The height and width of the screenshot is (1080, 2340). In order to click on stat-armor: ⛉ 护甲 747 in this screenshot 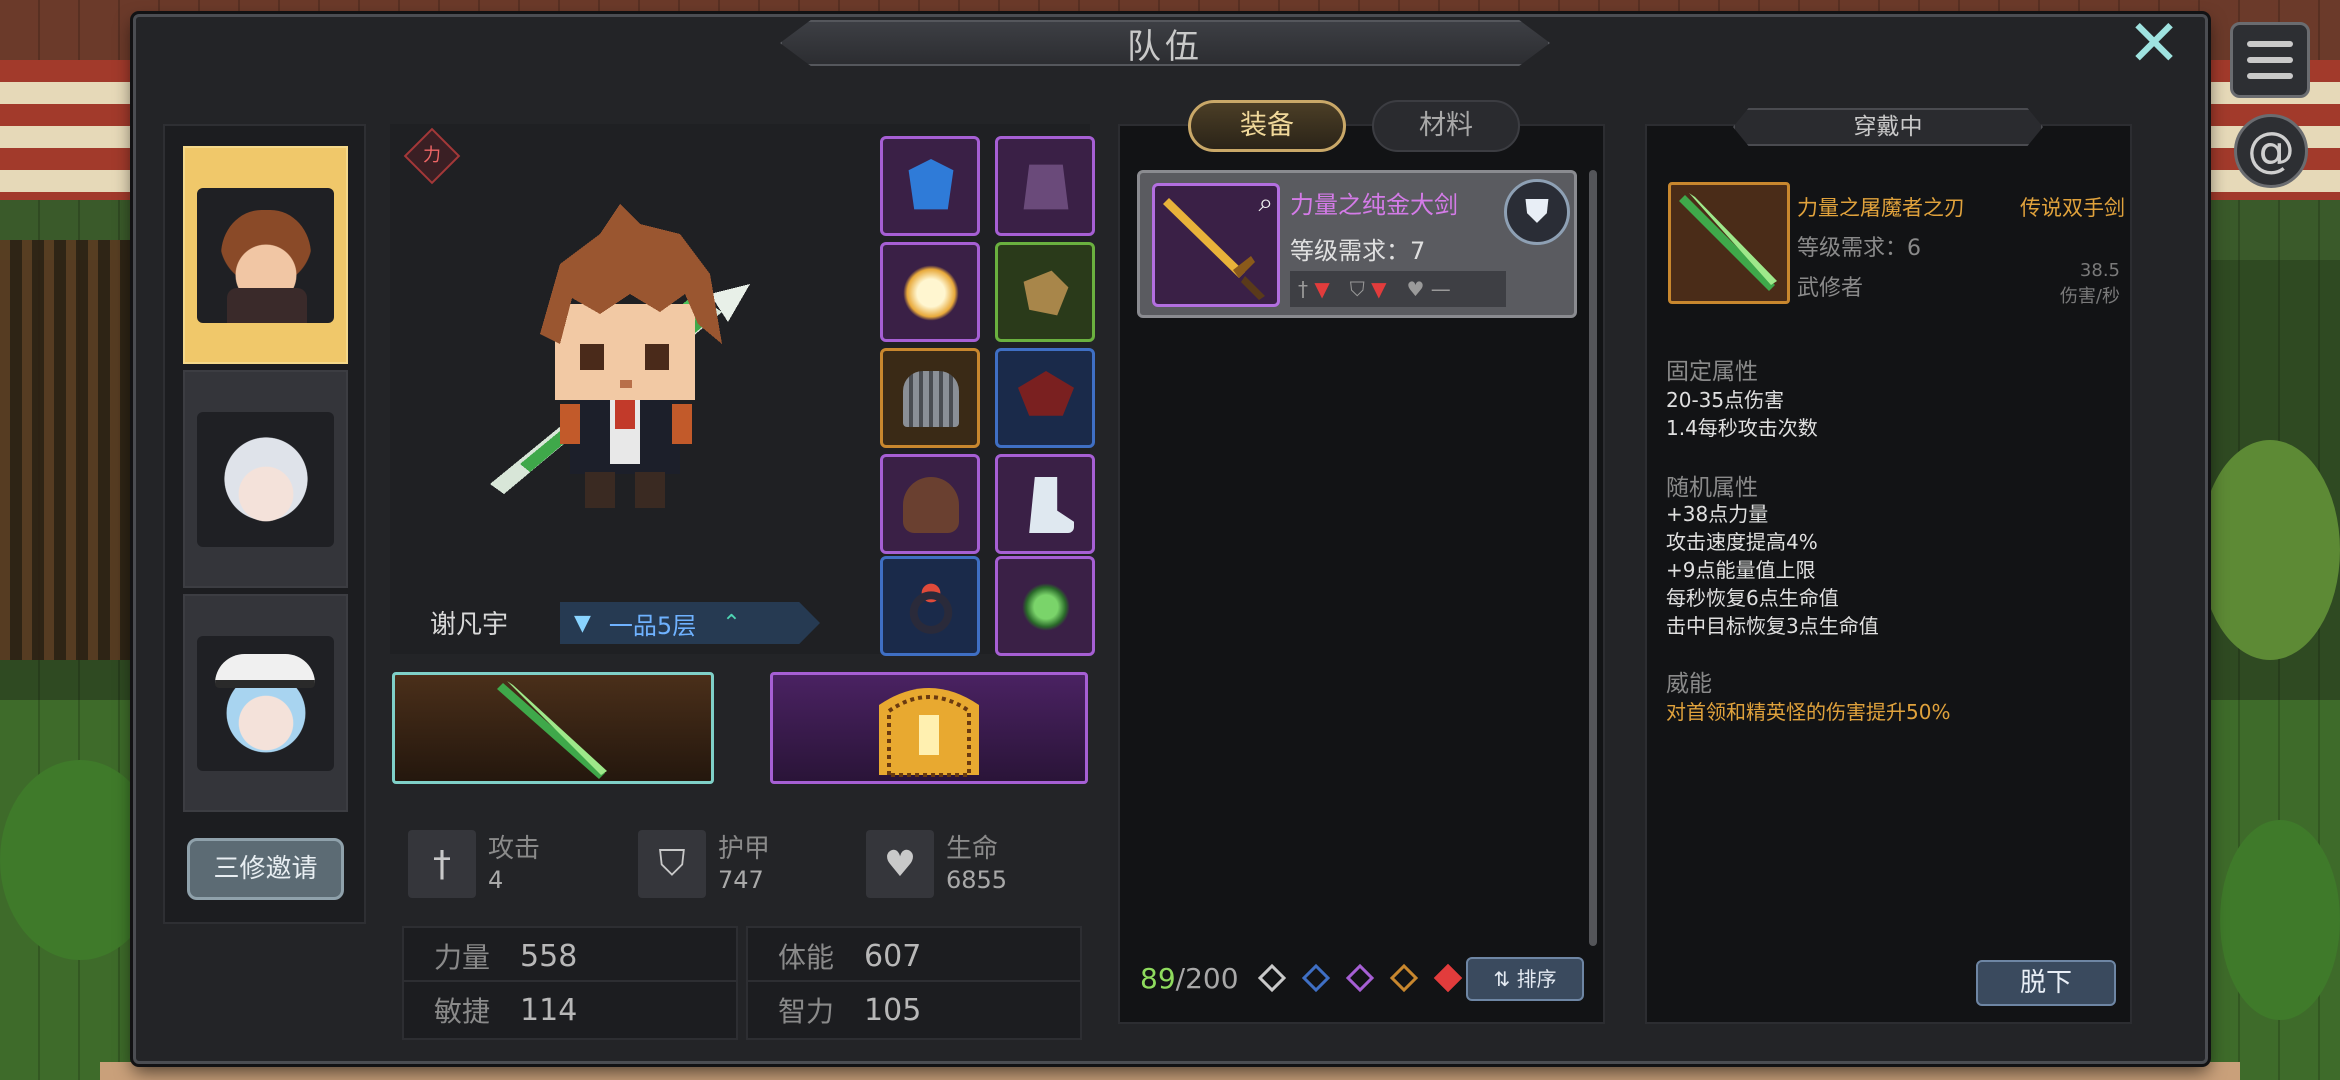, I will do `click(704, 864)`.